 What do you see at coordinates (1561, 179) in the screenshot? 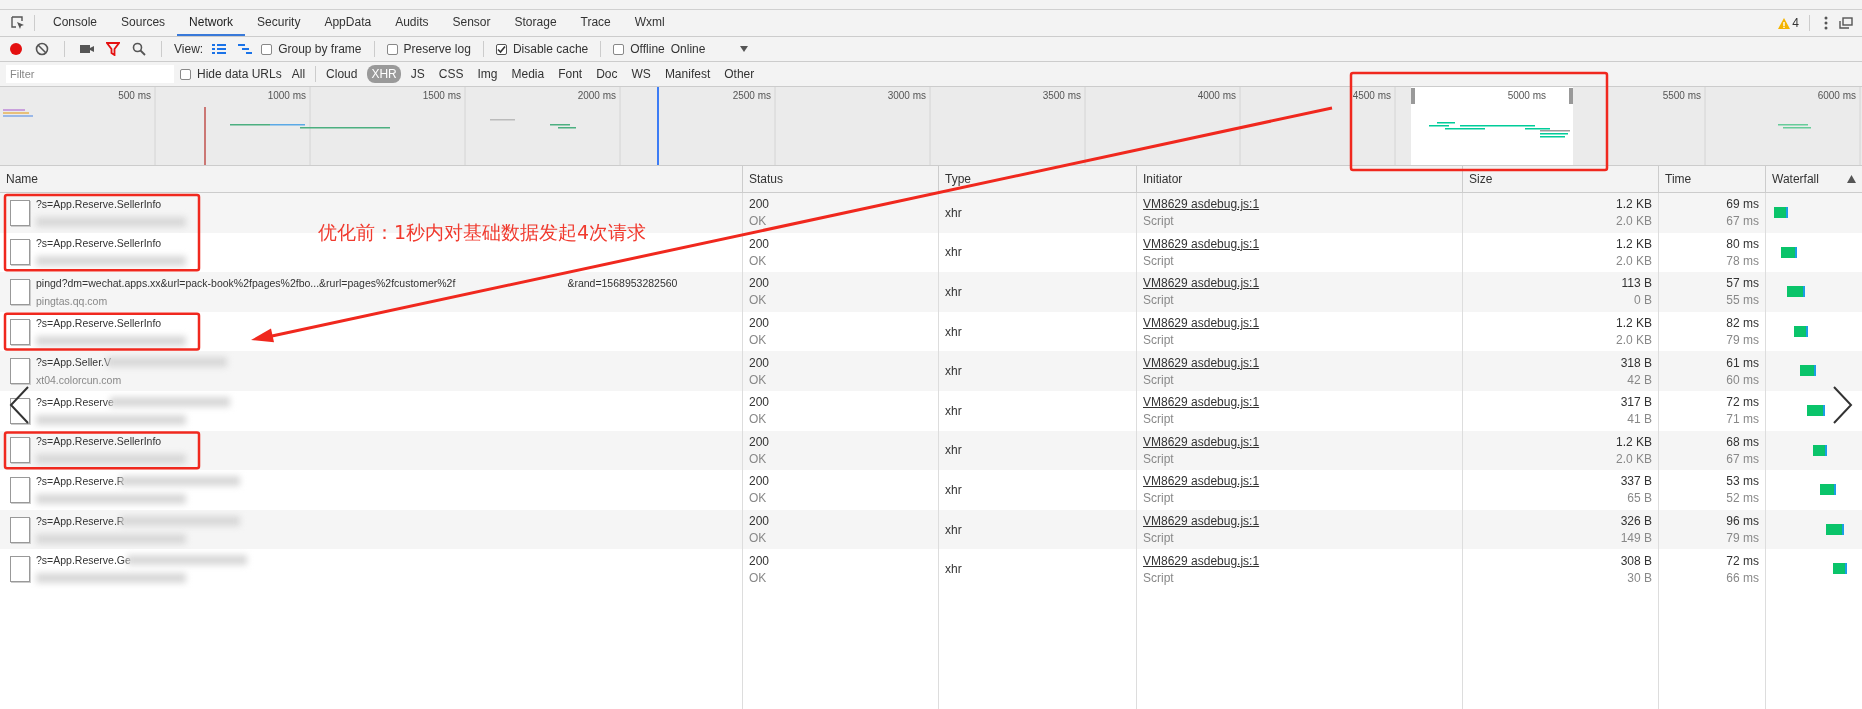
I see `column-header: Size` at bounding box center [1561, 179].